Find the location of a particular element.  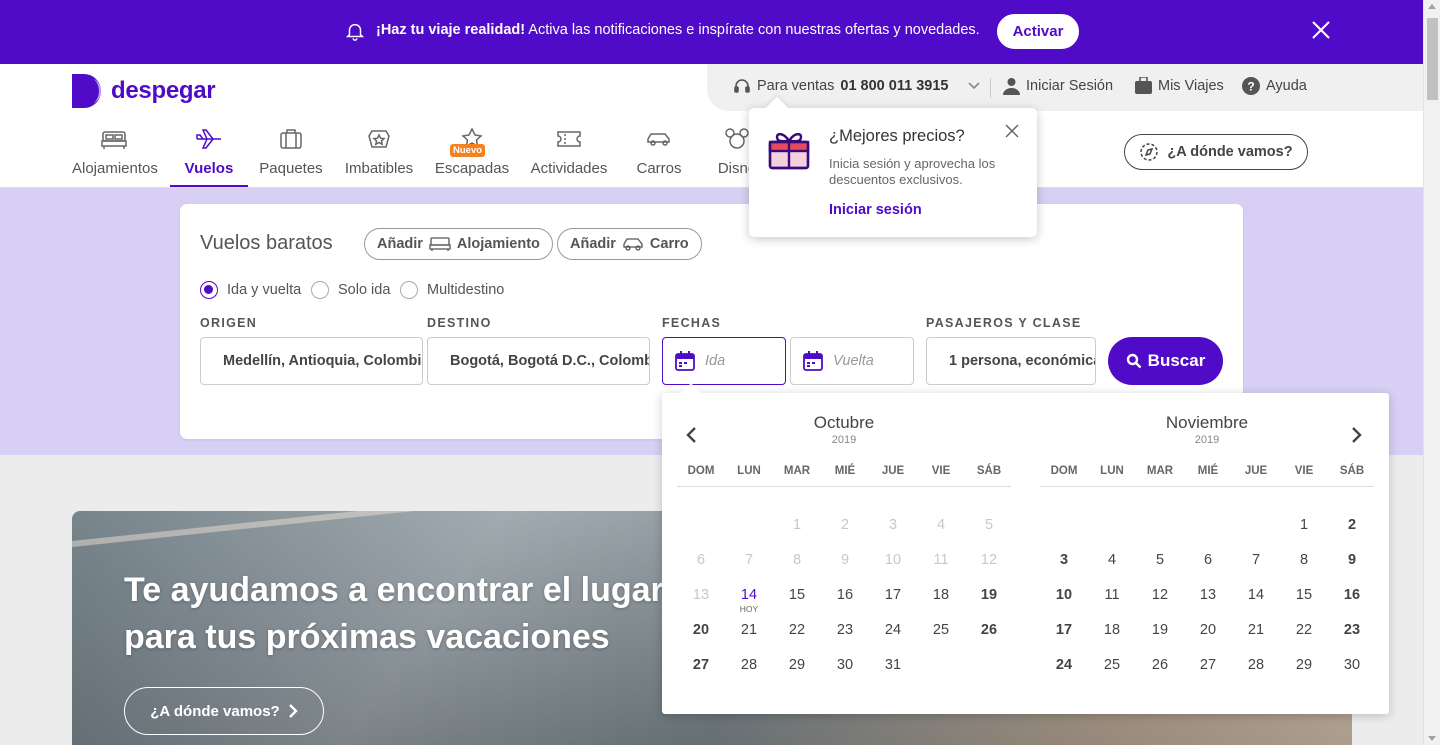

calendar-day: 9 is located at coordinates (1352, 560).